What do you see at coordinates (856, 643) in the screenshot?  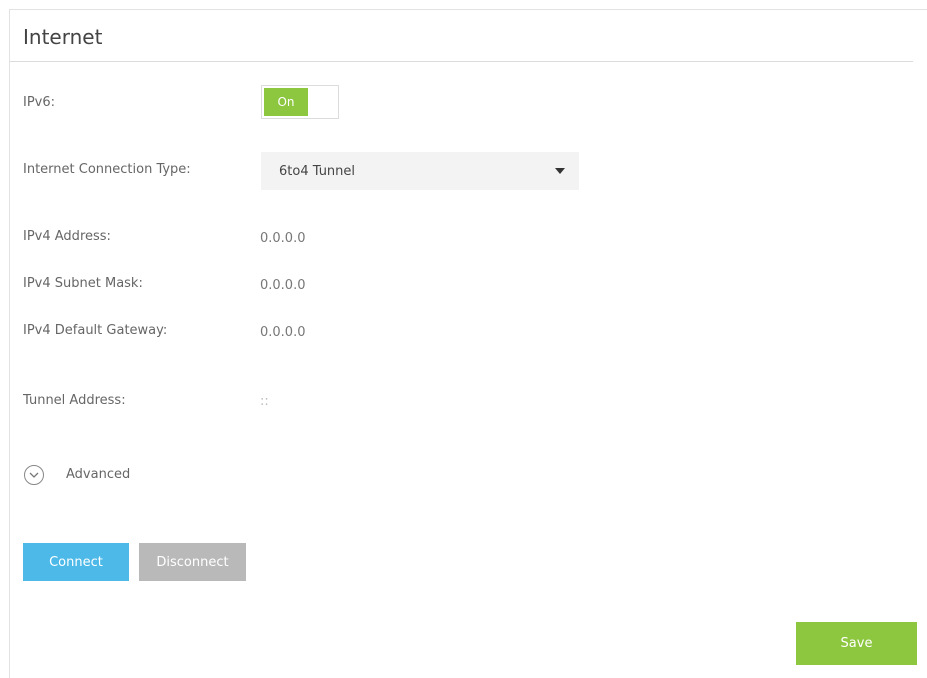 I see `save-button: Save` at bounding box center [856, 643].